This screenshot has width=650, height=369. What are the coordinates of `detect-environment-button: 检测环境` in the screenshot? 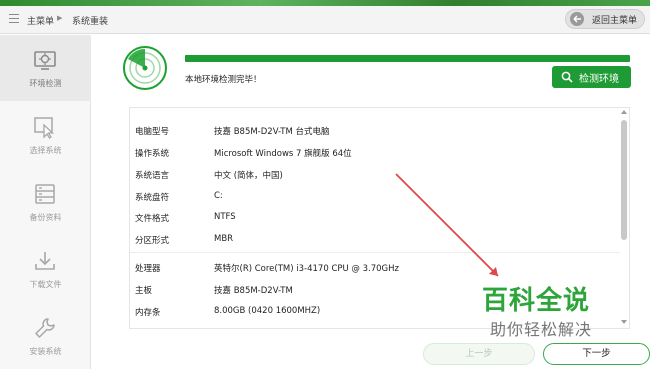 It's located at (591, 77).